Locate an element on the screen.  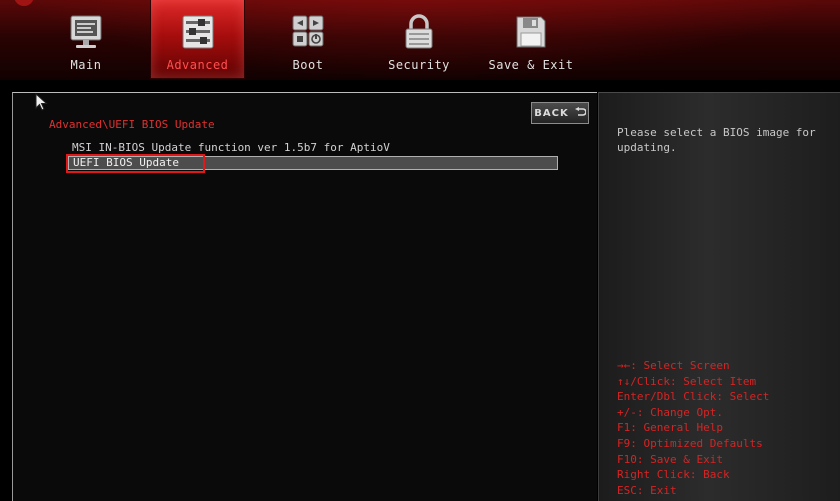
back-button-label: BACK is located at coordinates (551, 113).